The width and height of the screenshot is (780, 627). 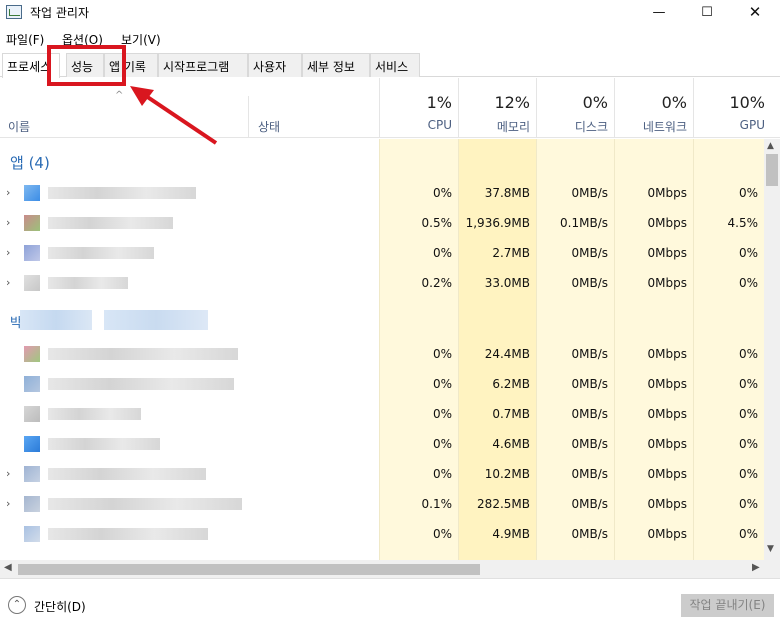 What do you see at coordinates (119, 95) in the screenshot?
I see `sort-up-icon: ^` at bounding box center [119, 95].